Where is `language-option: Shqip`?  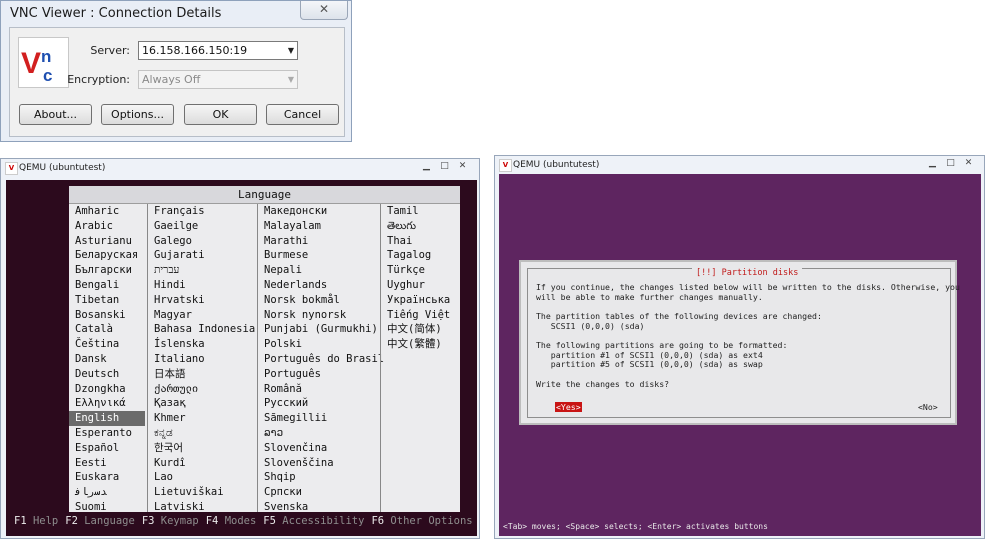
language-option: Shqip is located at coordinates (318, 477).